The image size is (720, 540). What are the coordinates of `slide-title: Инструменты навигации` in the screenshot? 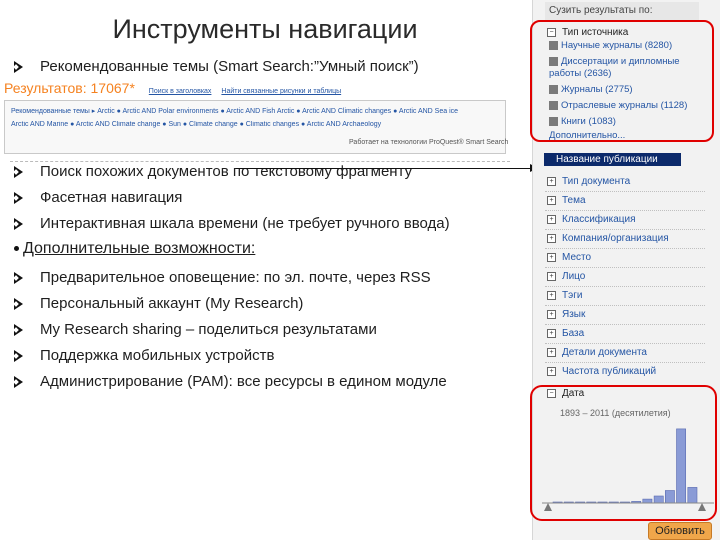 It's located at (265, 29).